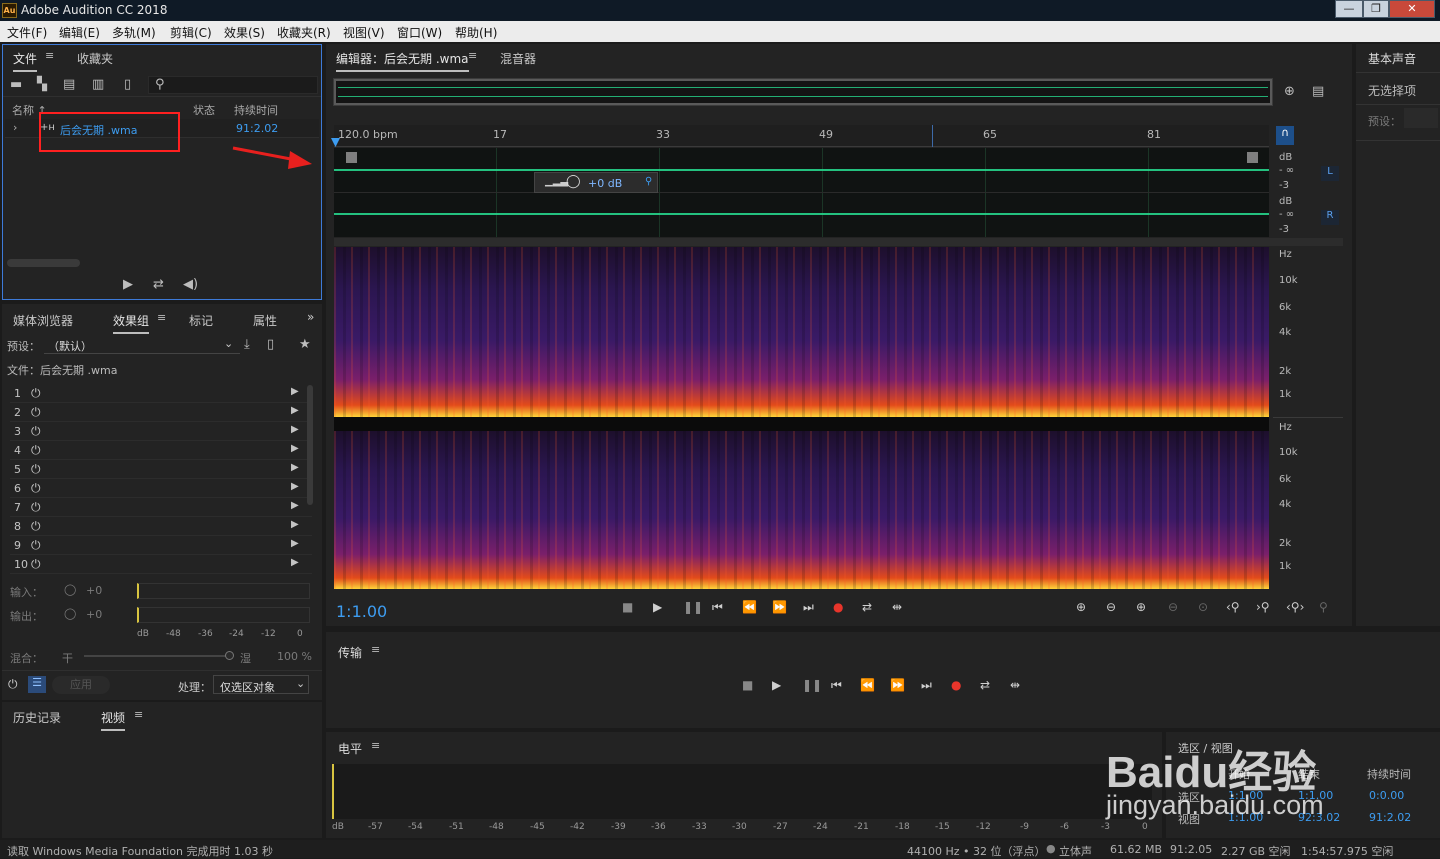 This screenshot has height=859, width=1440. What do you see at coordinates (596, 182) in the screenshot?
I see `hud-volume: ▁▂▃ ◯ +0 dB ⚲` at bounding box center [596, 182].